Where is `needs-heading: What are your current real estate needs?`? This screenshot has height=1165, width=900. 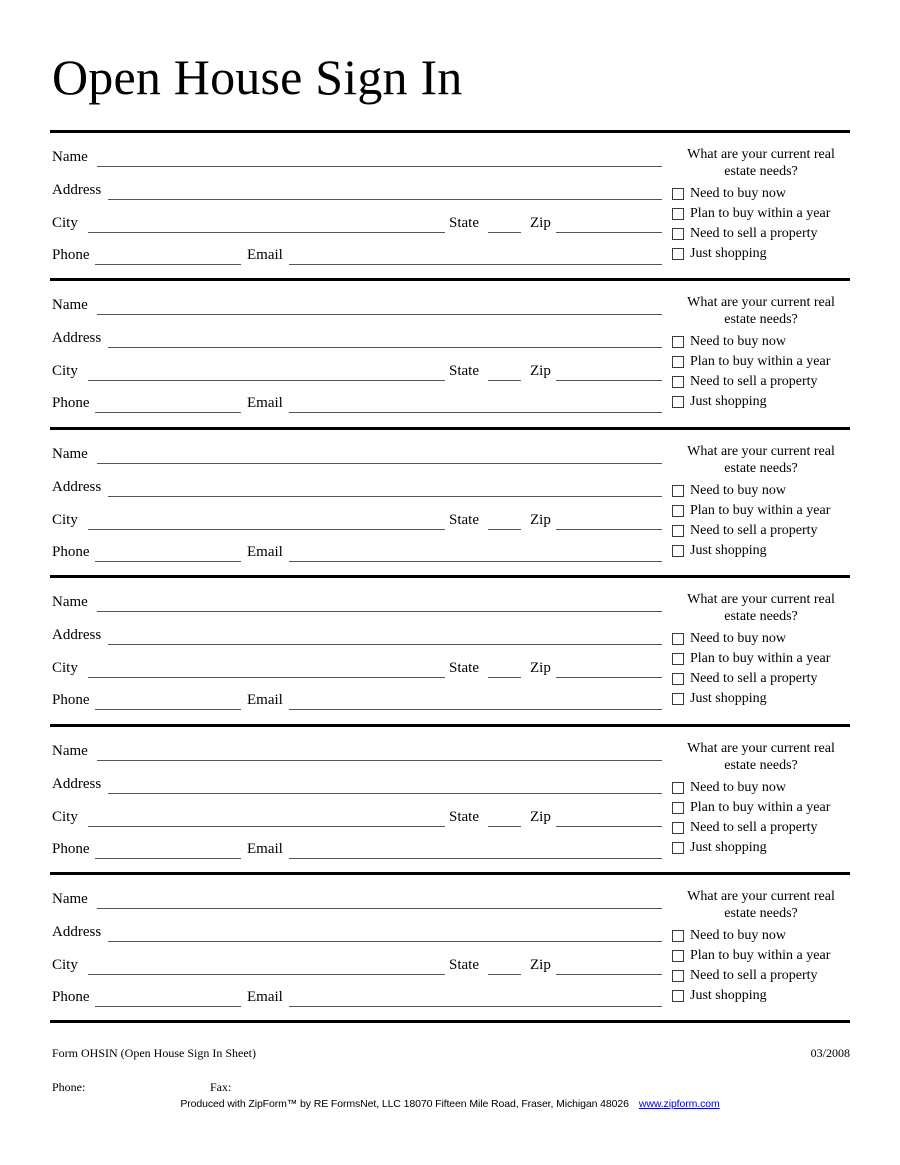
needs-heading: What are your current real estate needs? is located at coordinates (761, 757).